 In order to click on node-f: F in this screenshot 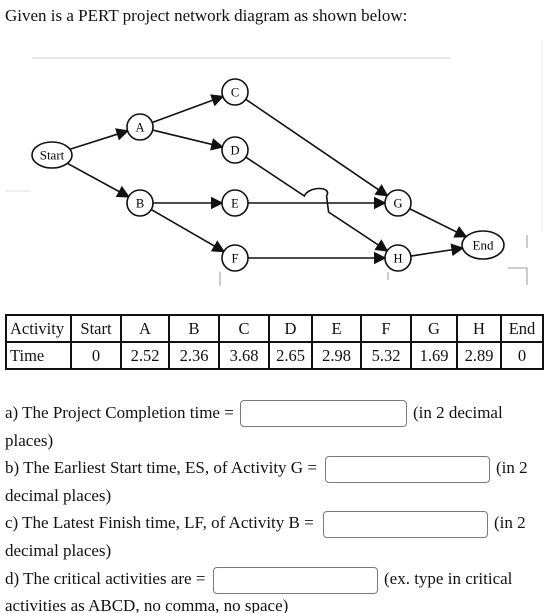, I will do `click(235, 258)`.